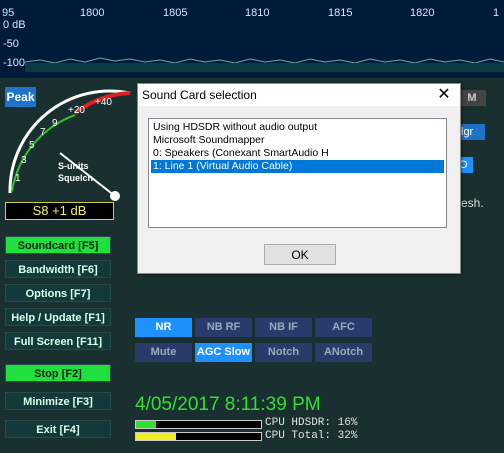  Describe the element at coordinates (422, 13) in the screenshot. I see `freq-label: 1820` at that location.